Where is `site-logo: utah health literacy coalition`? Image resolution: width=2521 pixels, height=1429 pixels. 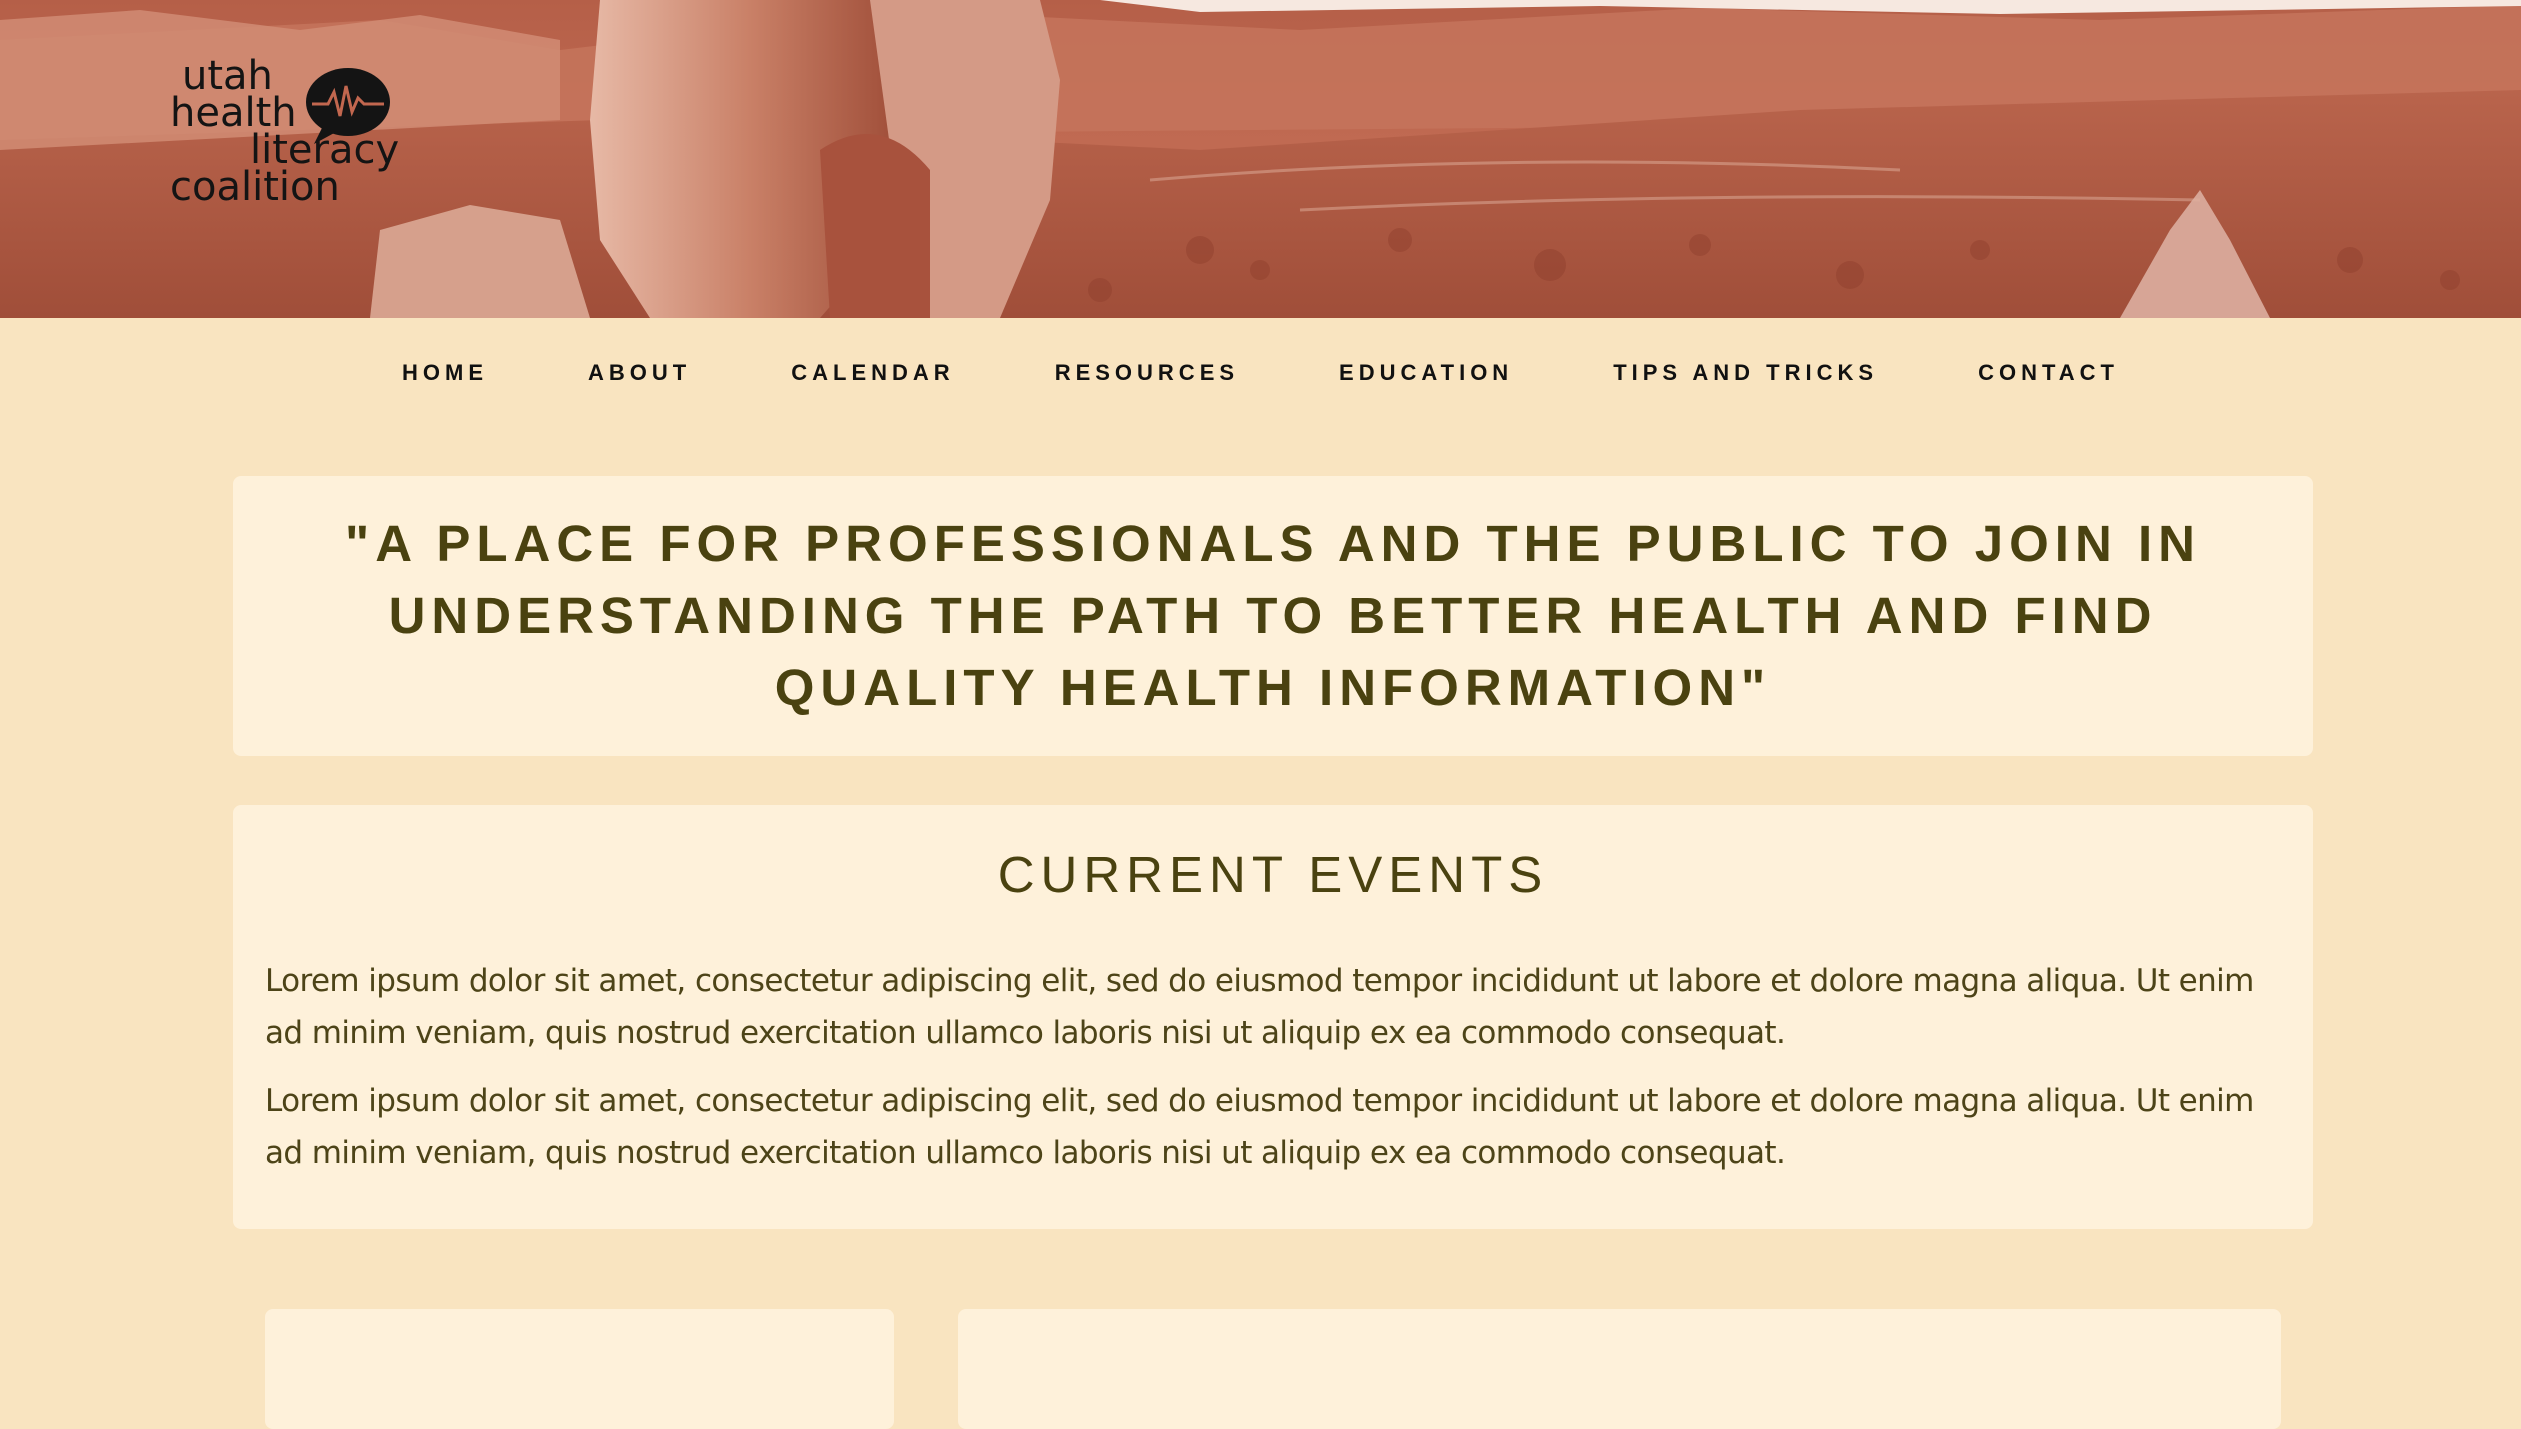 site-logo: utah health literacy coalition is located at coordinates (290, 137).